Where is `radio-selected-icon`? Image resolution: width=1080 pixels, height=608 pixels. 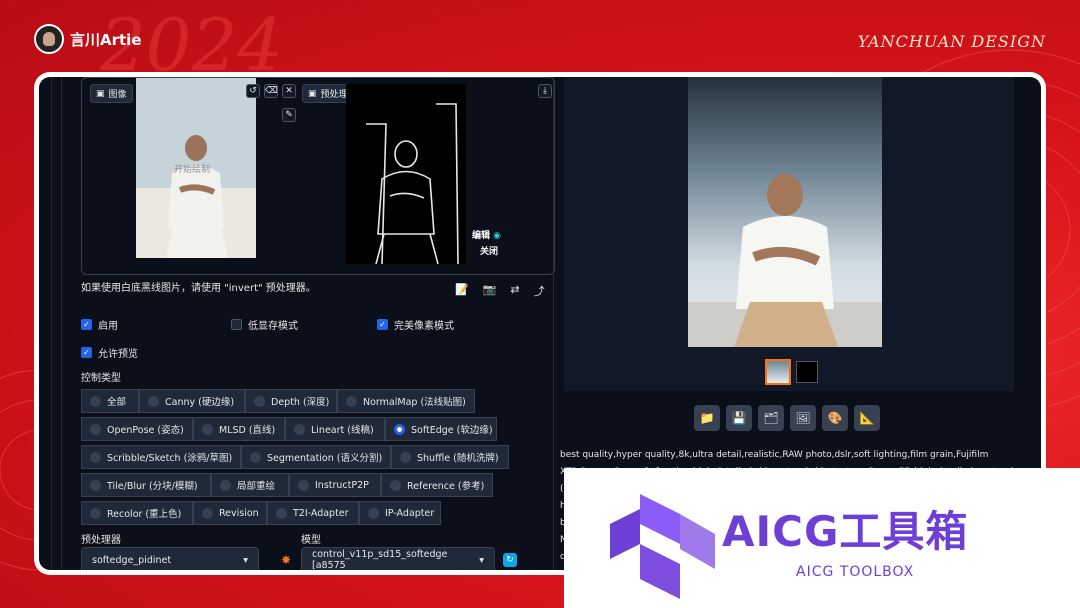
radio-selected-icon is located at coordinates (399, 429).